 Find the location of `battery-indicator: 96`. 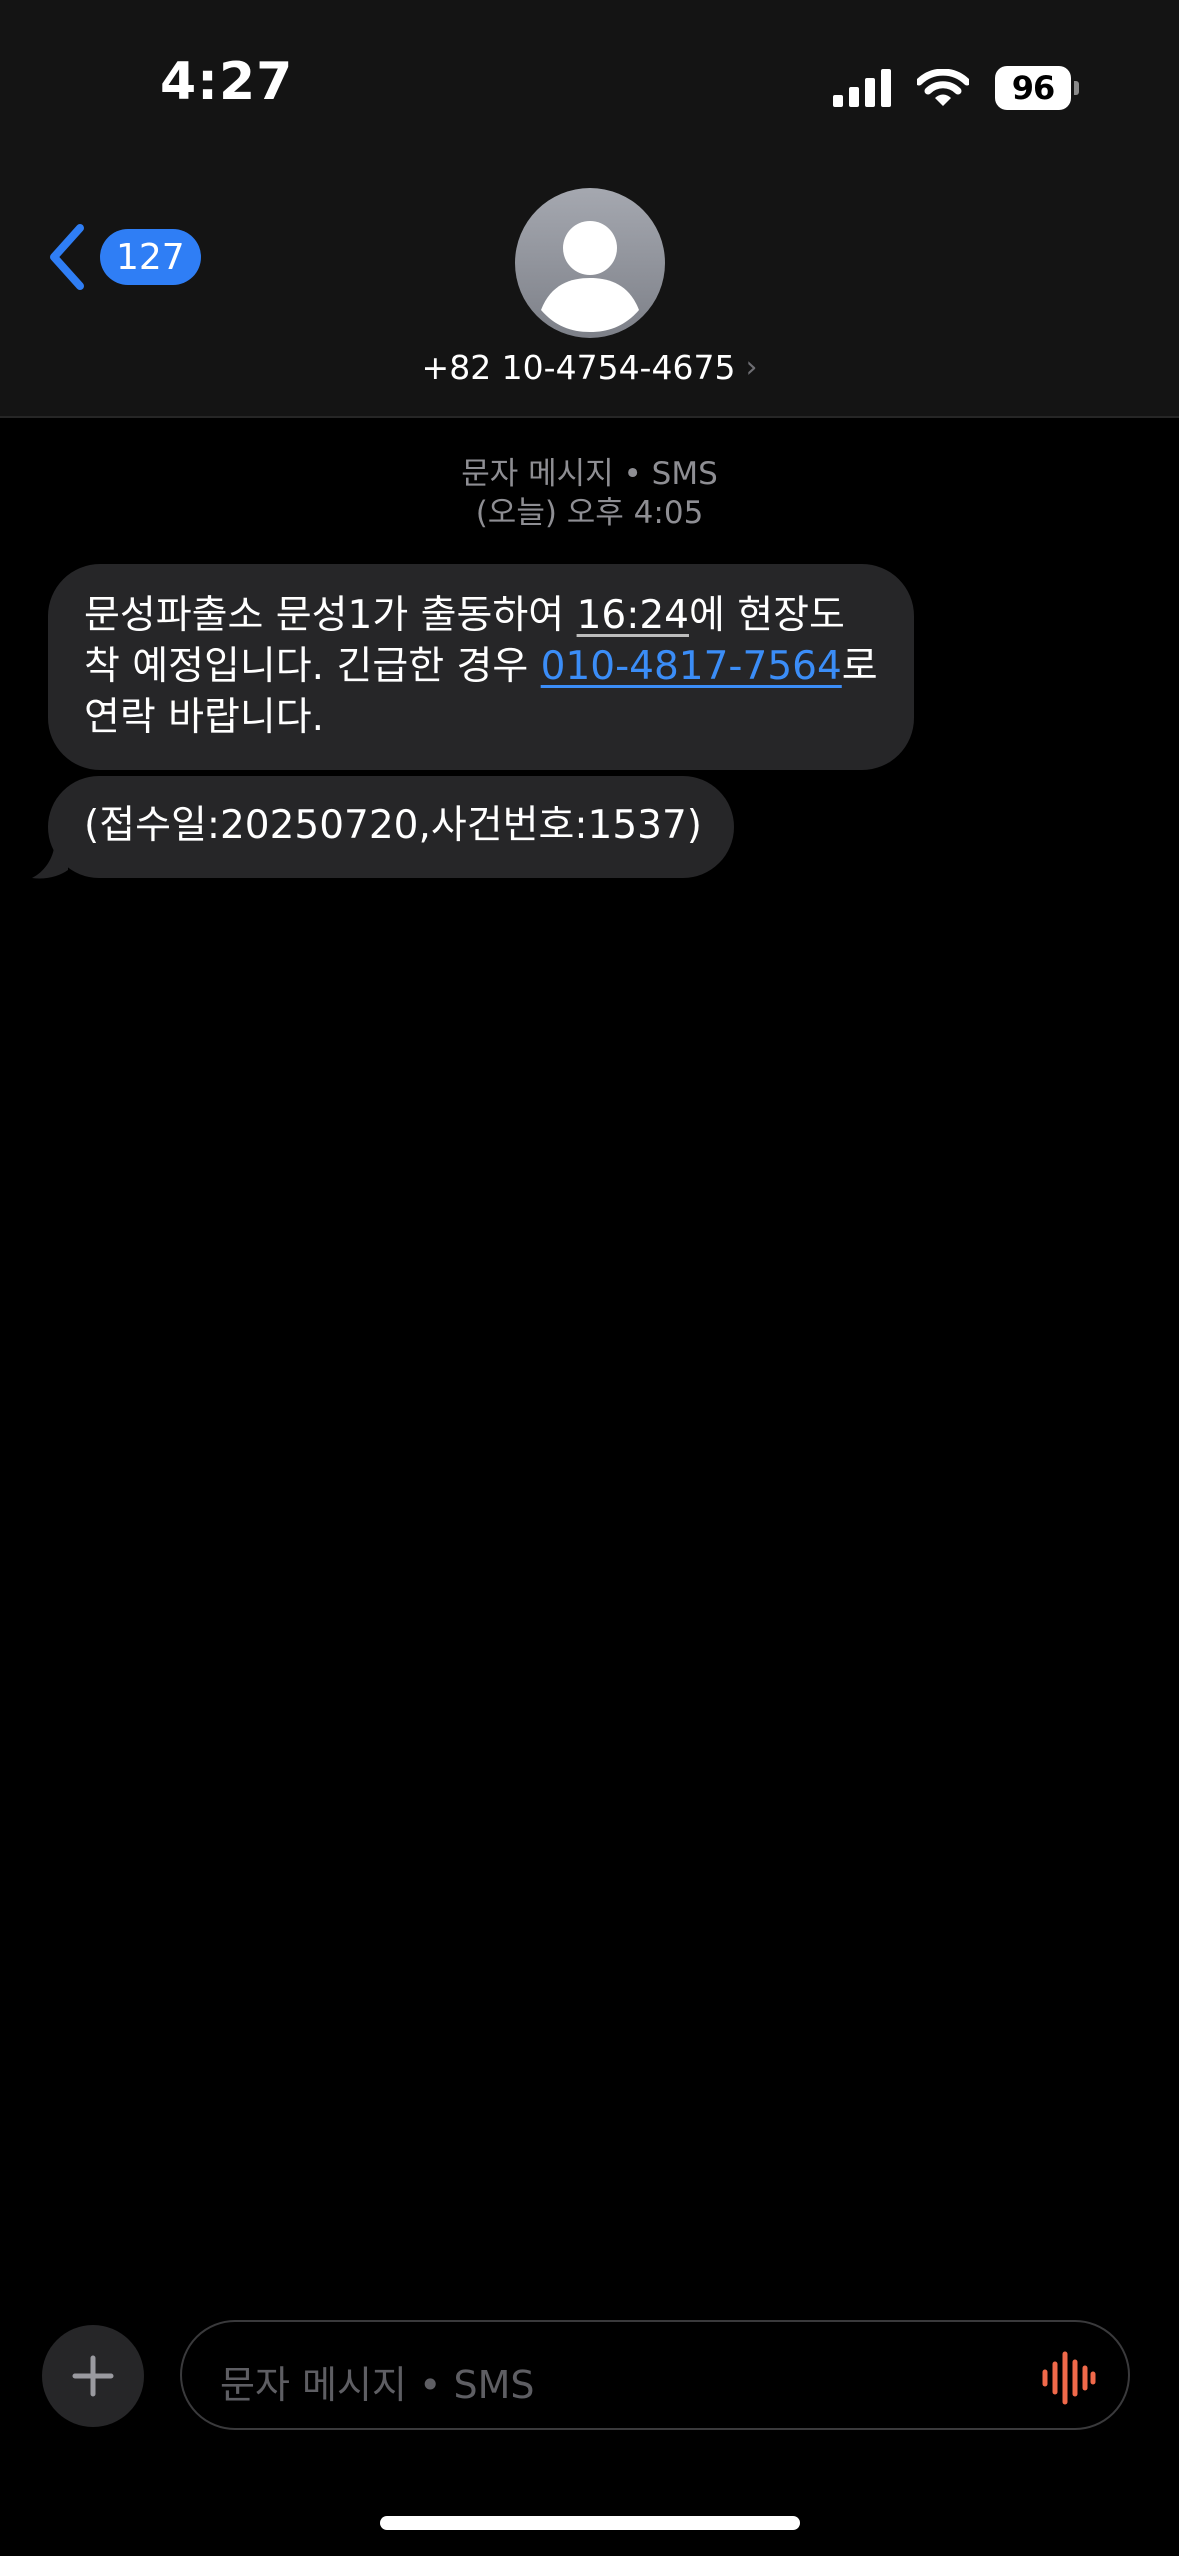

battery-indicator: 96 is located at coordinates (1037, 88).